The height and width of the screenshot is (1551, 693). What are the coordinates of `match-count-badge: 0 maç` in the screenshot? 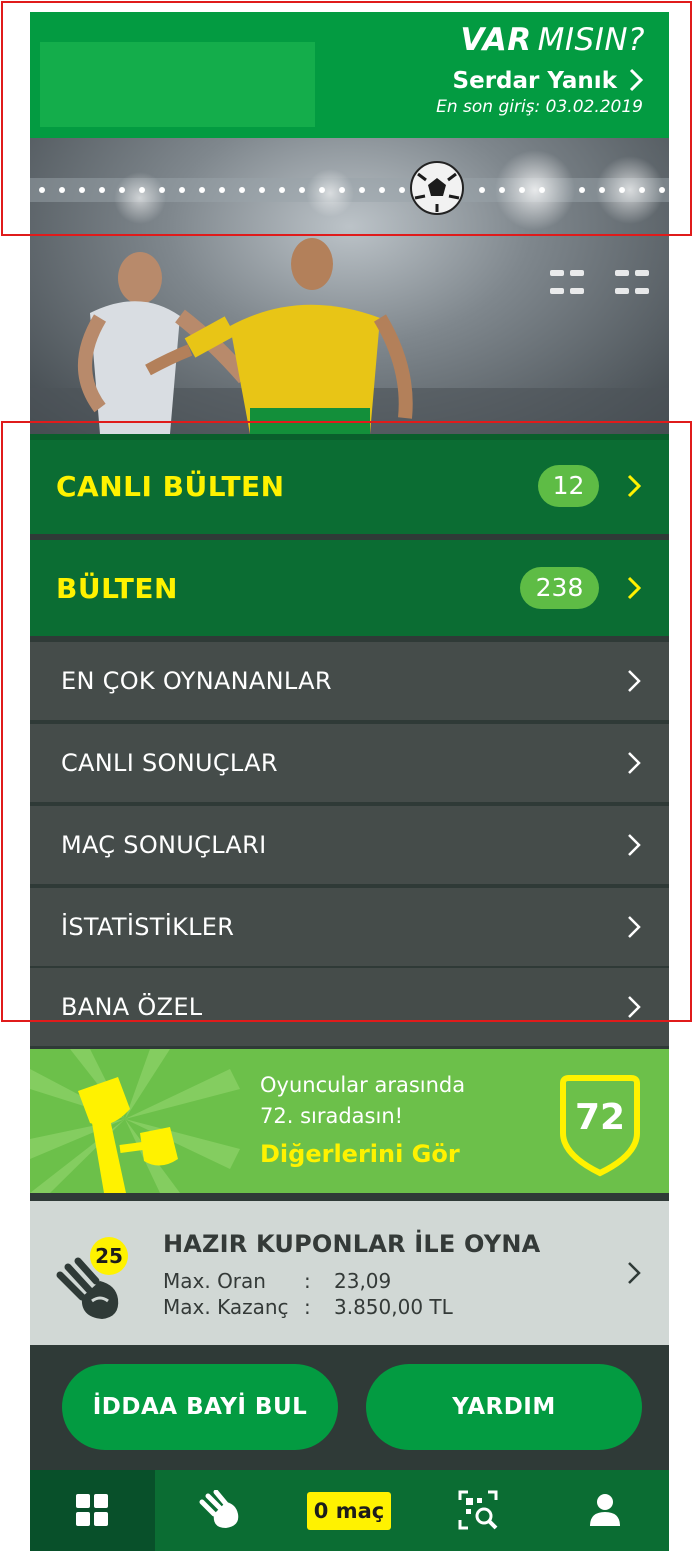 It's located at (349, 1511).